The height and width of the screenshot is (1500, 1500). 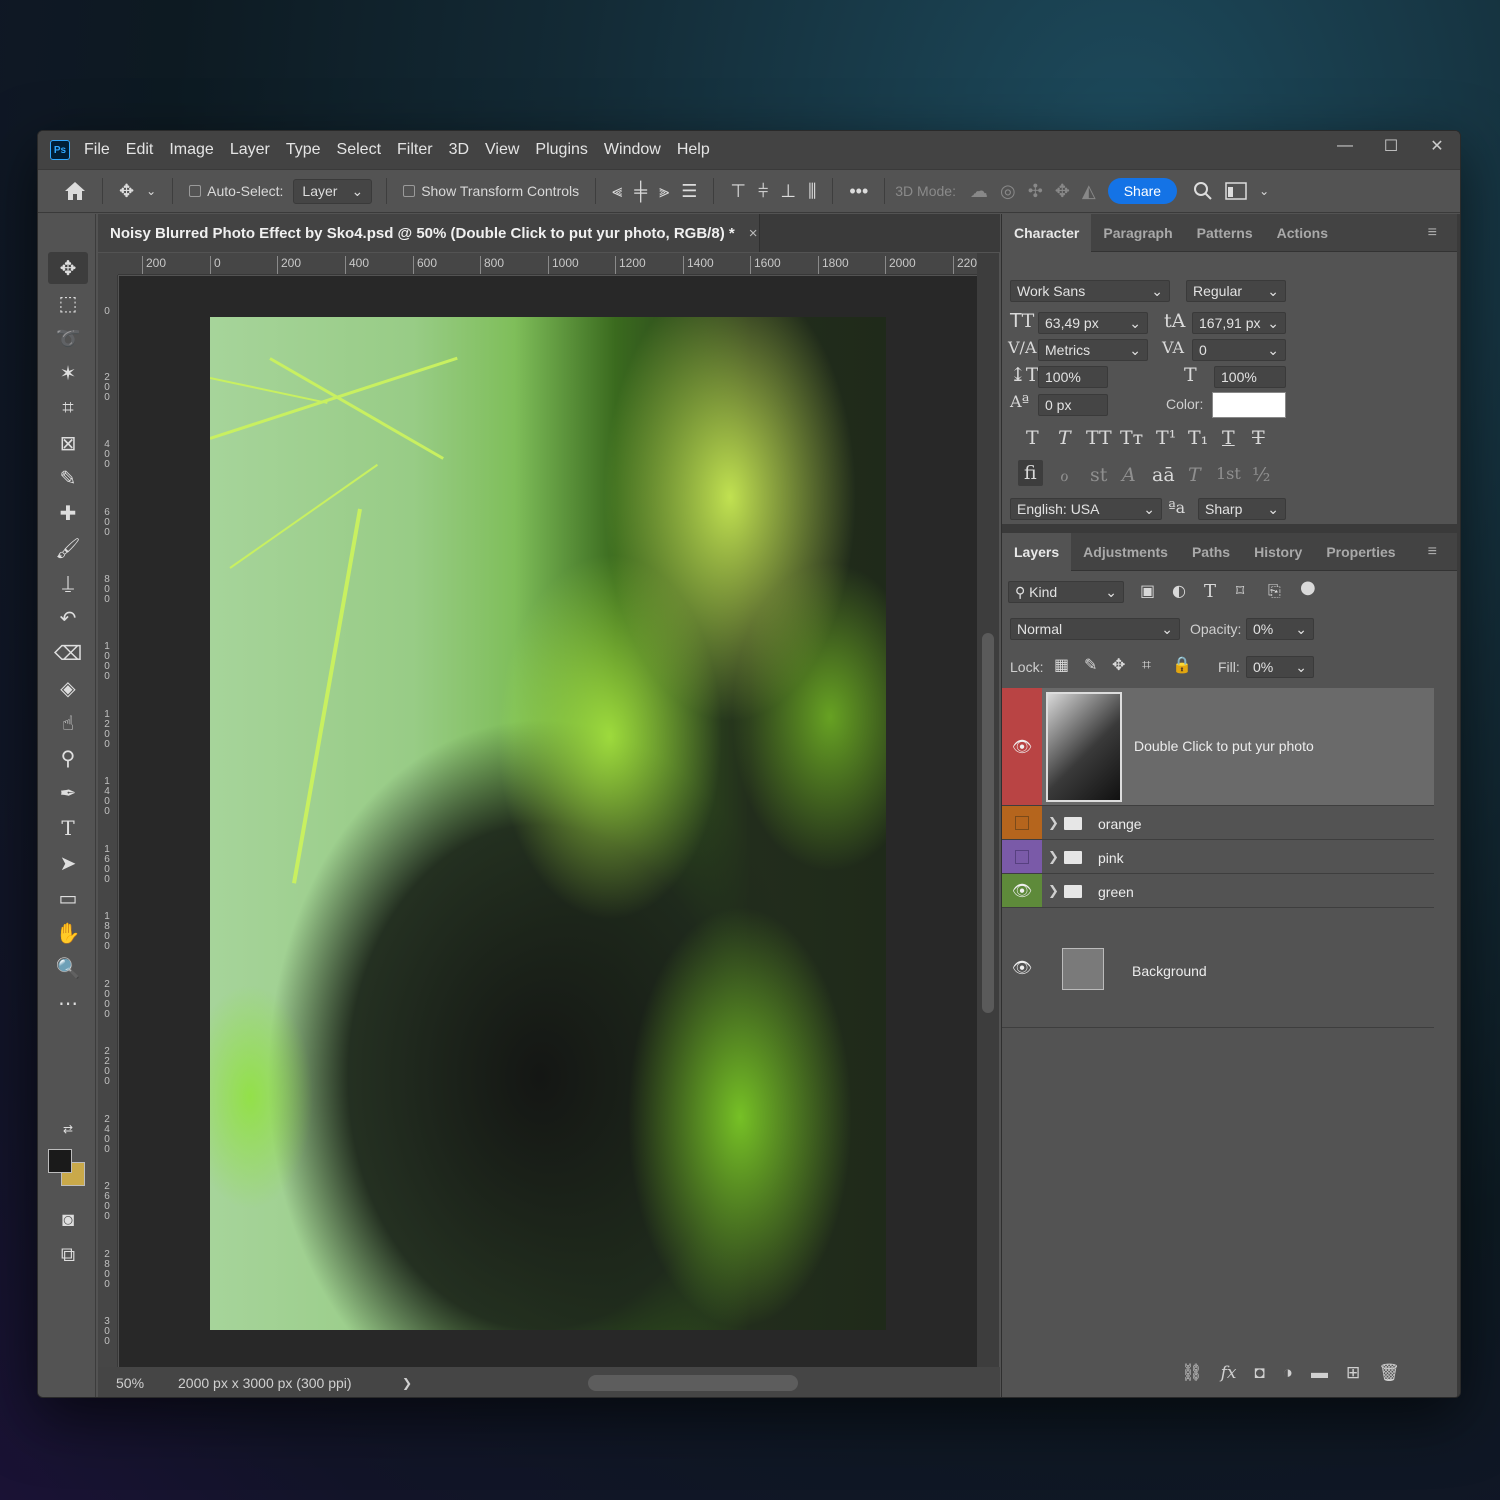 I want to click on menu-file: File, so click(x=97, y=150).